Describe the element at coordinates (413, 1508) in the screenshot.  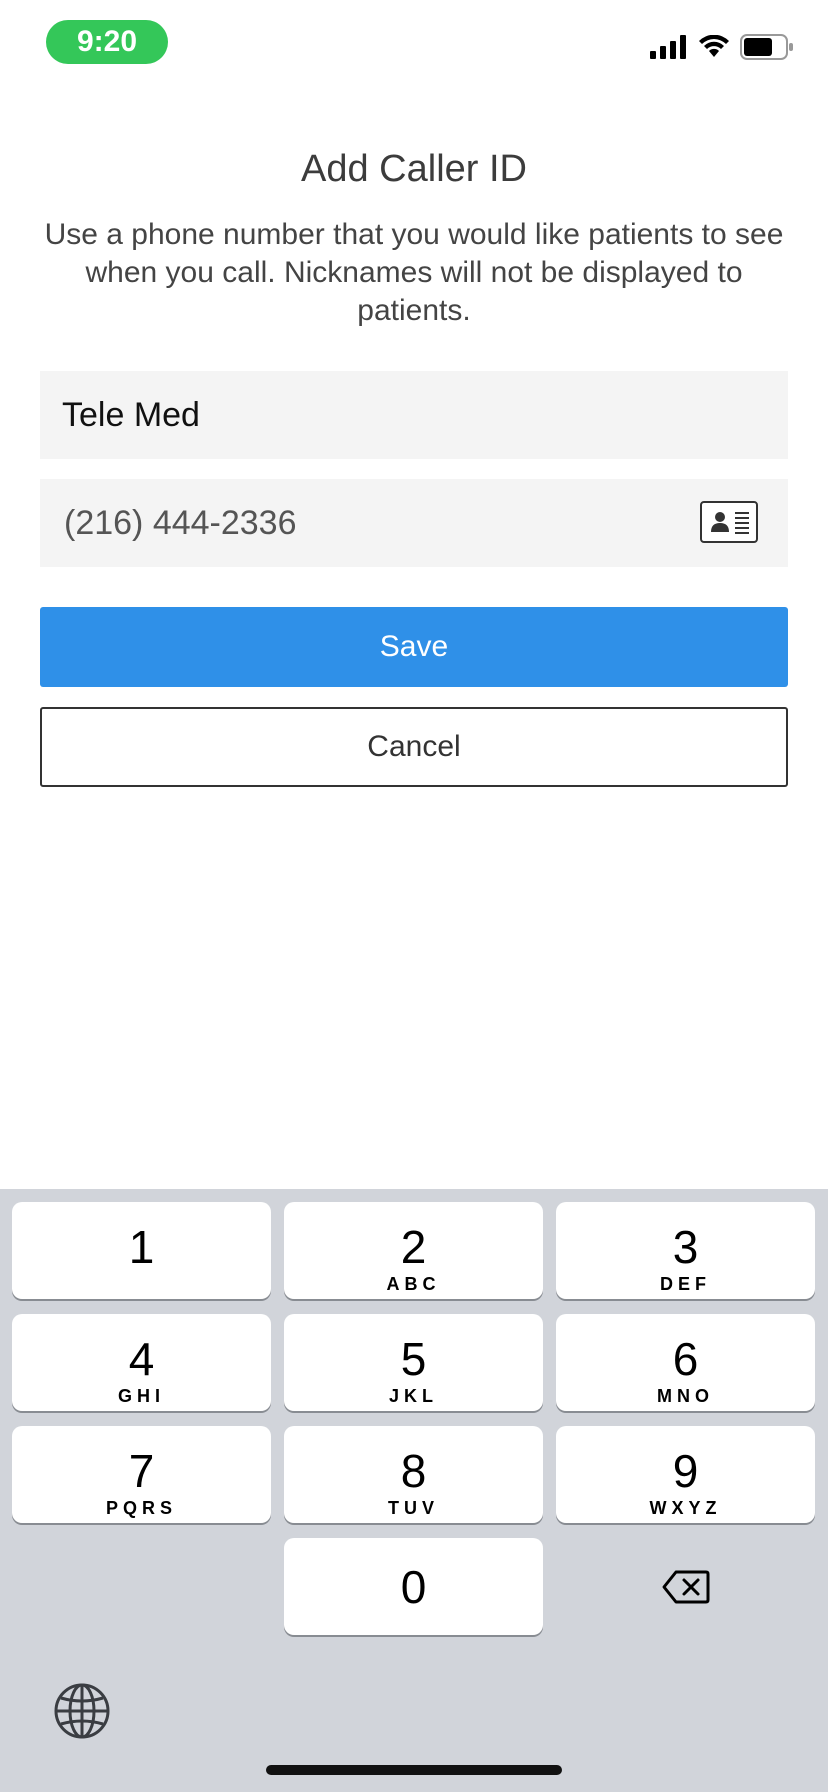
I see `key-letters: TUV` at that location.